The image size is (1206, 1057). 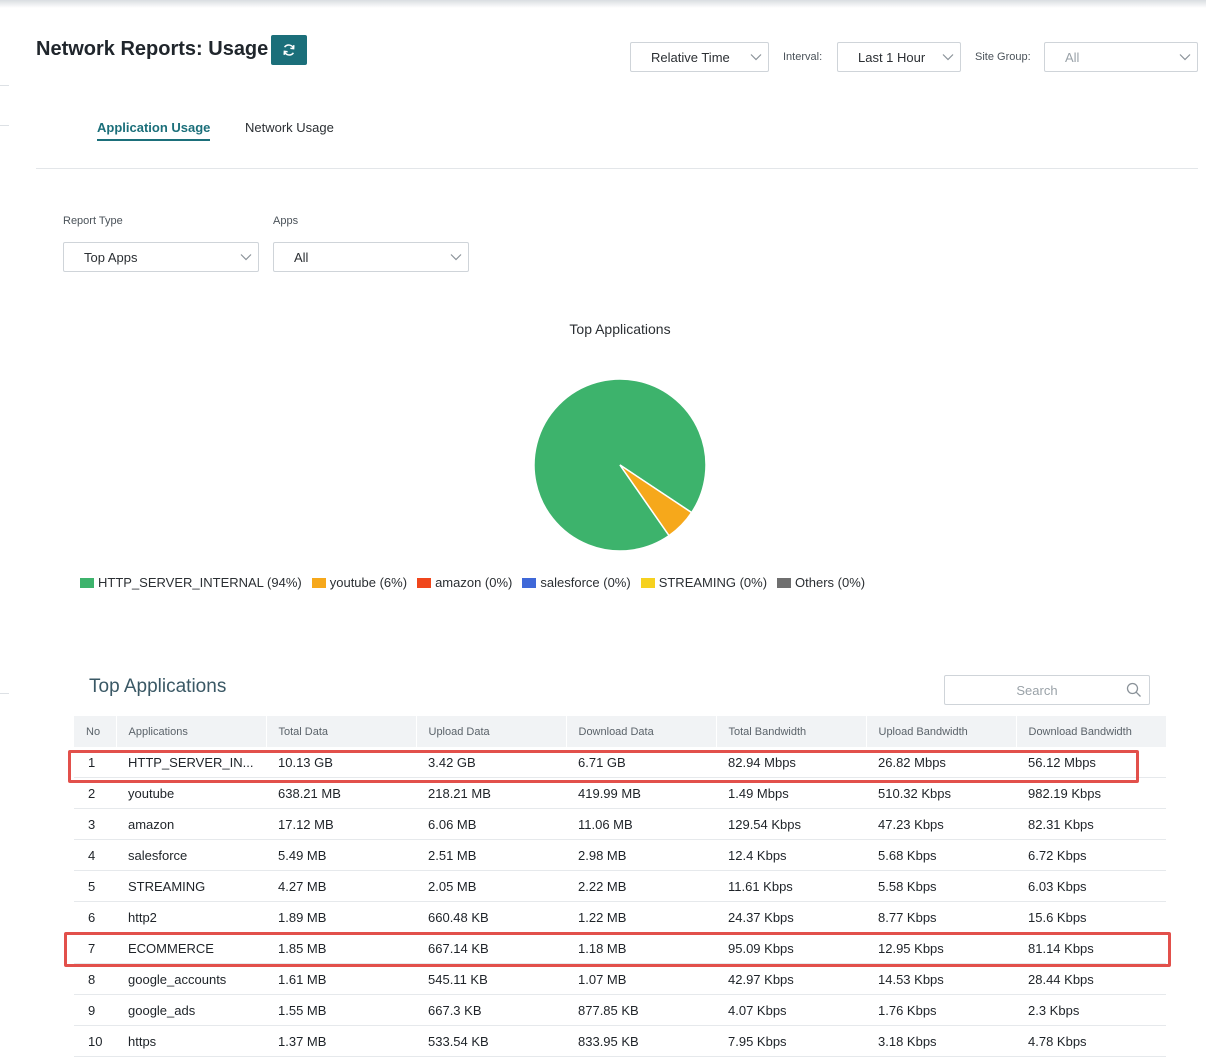 I want to click on table-cell: 81.14 Kbps, so click(x=1091, y=948).